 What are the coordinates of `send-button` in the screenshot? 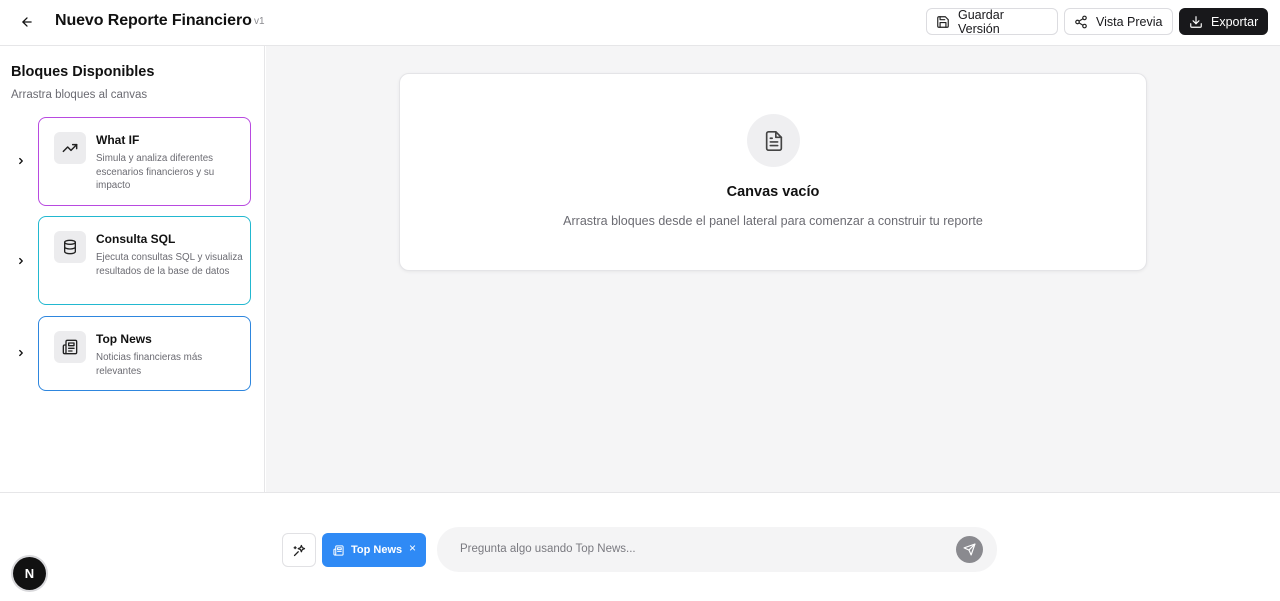 It's located at (969, 549).